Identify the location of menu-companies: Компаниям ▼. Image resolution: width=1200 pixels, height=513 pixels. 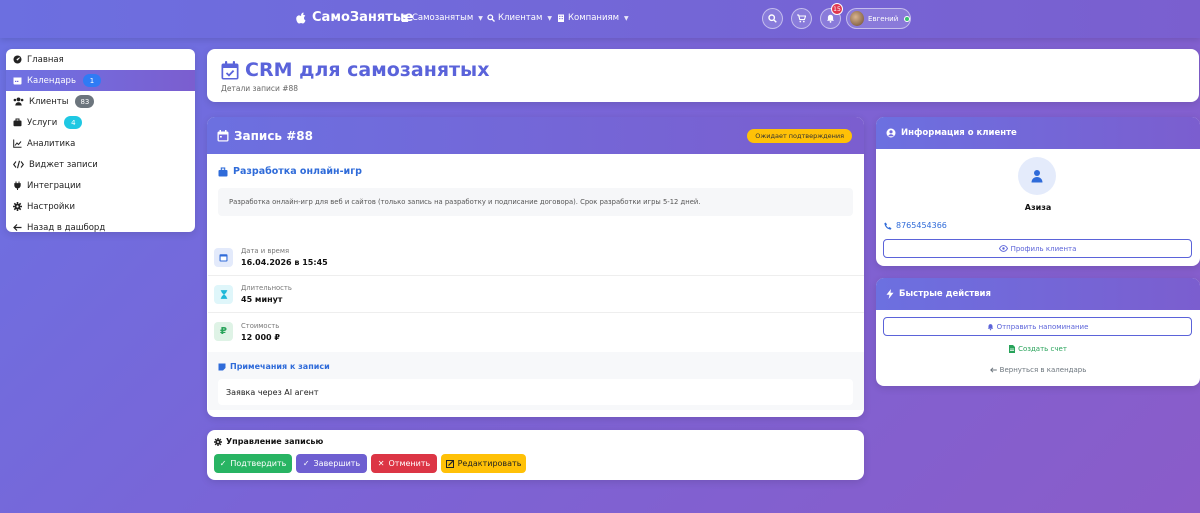
(593, 18).